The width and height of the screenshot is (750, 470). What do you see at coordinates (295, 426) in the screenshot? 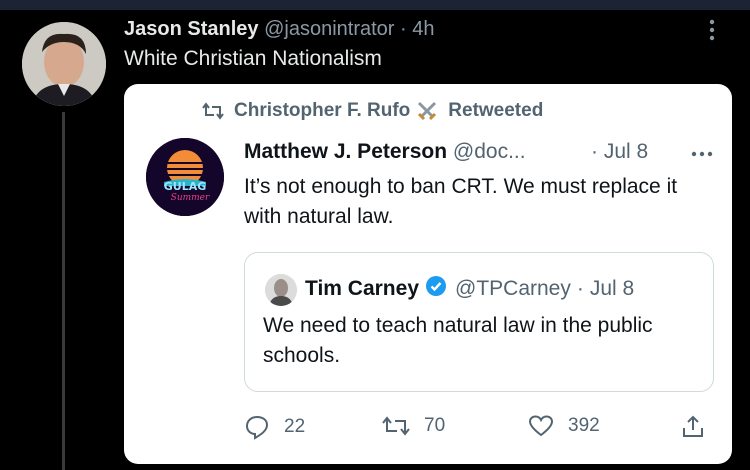
I see `reply-count: 22` at bounding box center [295, 426].